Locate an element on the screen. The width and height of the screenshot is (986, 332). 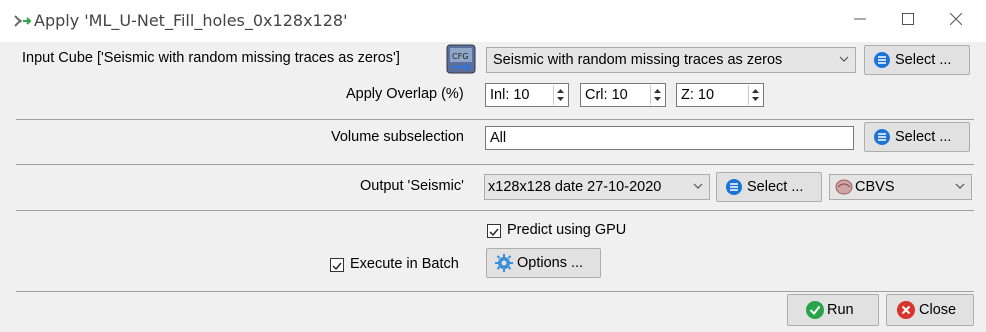
inline-overlap-spinner: Inl: 10 is located at coordinates (527, 95).